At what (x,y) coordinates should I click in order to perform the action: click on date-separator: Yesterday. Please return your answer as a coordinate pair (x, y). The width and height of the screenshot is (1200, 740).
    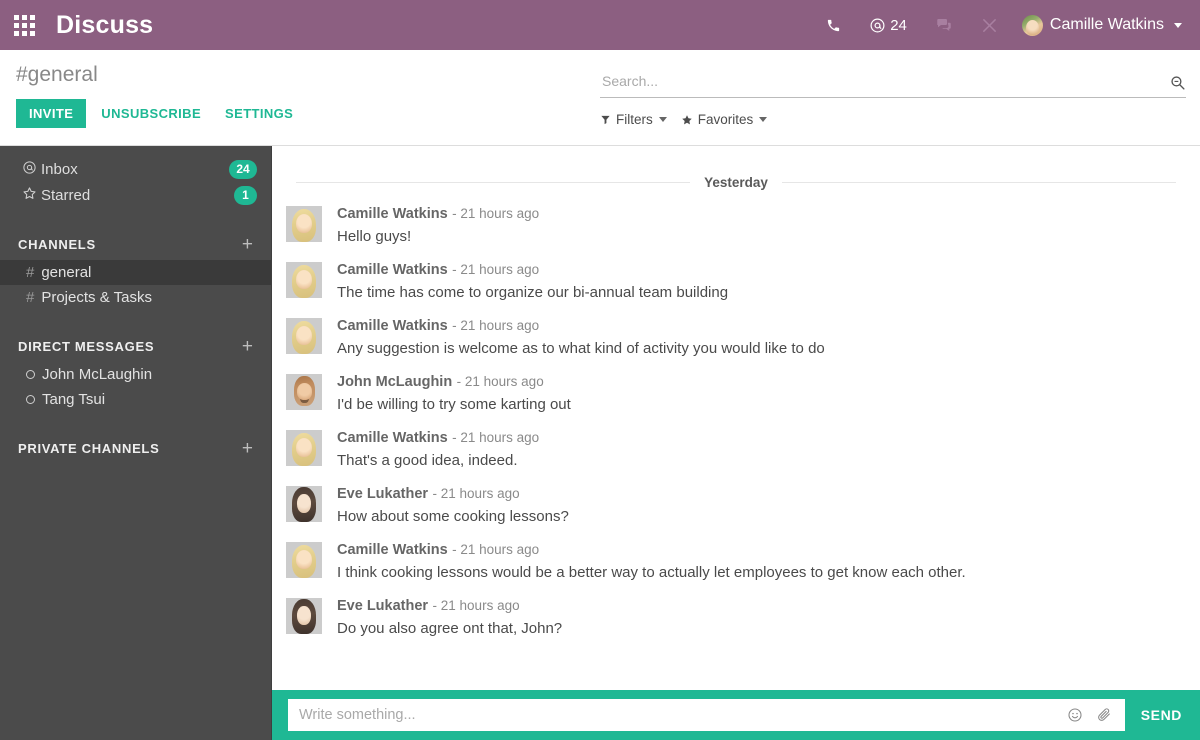
    Looking at the image, I should click on (736, 175).